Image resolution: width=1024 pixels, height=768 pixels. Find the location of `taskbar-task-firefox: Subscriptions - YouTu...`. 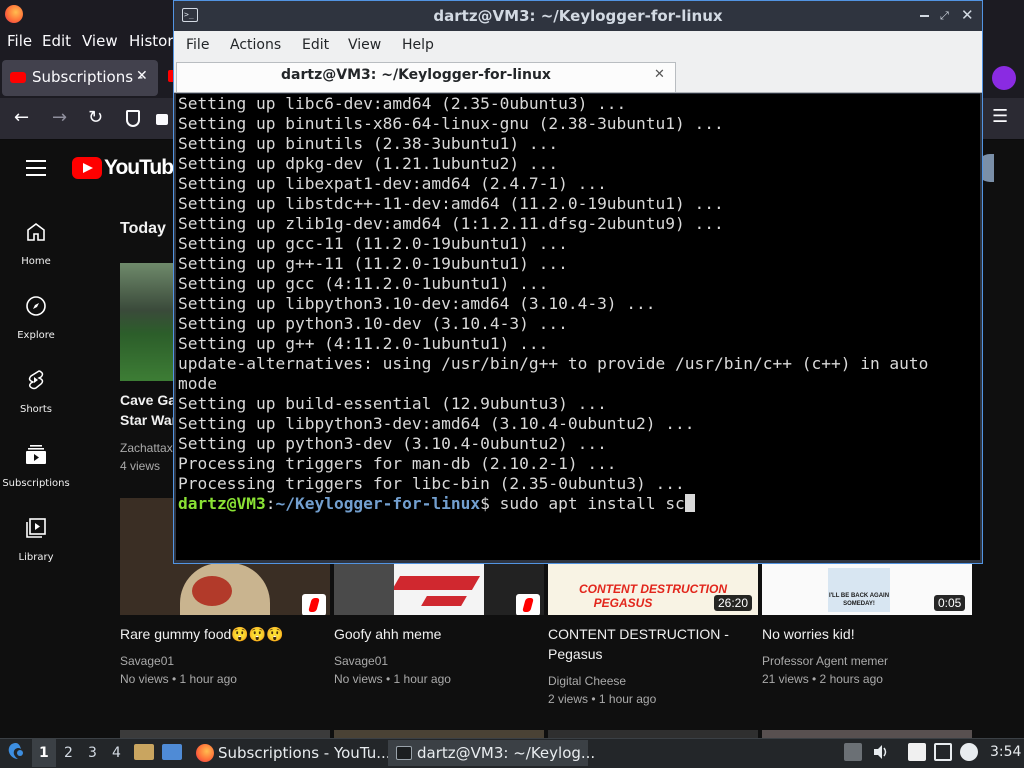

taskbar-task-firefox: Subscriptions - YouTu... is located at coordinates (291, 753).